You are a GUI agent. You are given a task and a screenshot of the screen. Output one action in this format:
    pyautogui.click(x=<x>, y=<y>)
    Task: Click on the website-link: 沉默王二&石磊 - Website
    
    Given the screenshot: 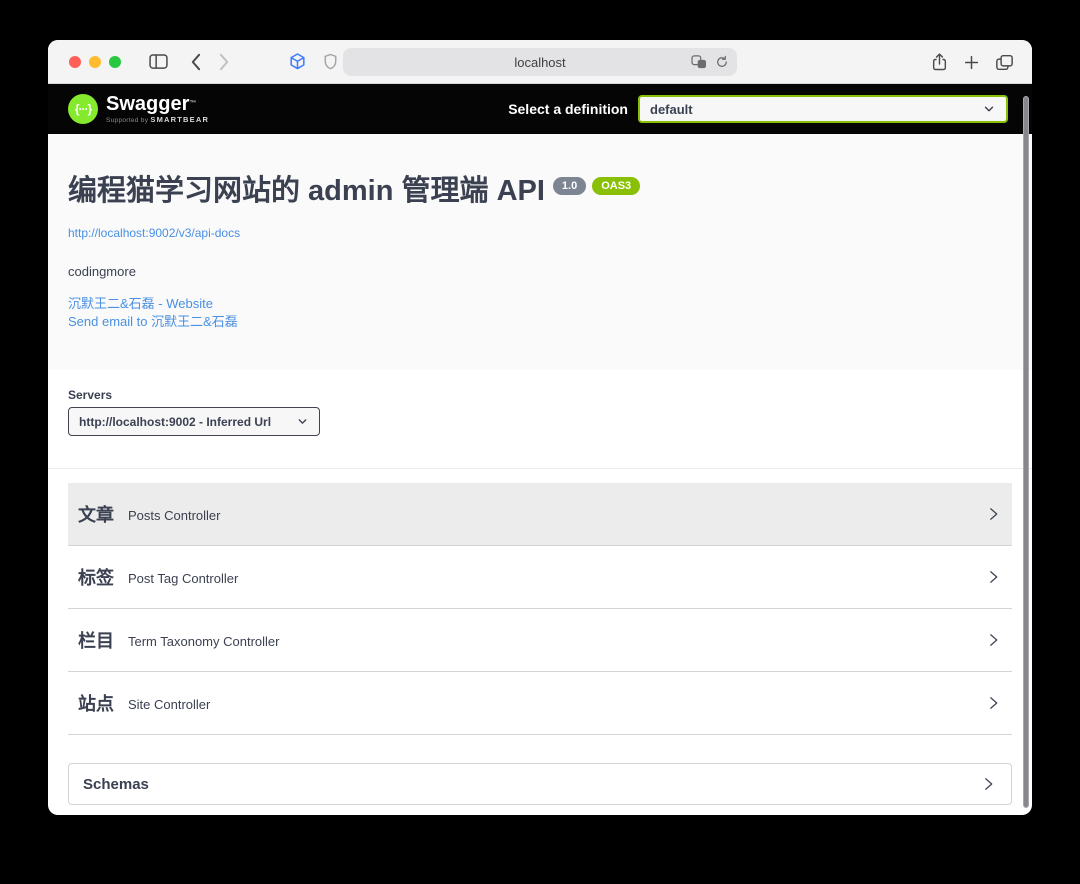 What is the action you would take?
    pyautogui.click(x=140, y=302)
    